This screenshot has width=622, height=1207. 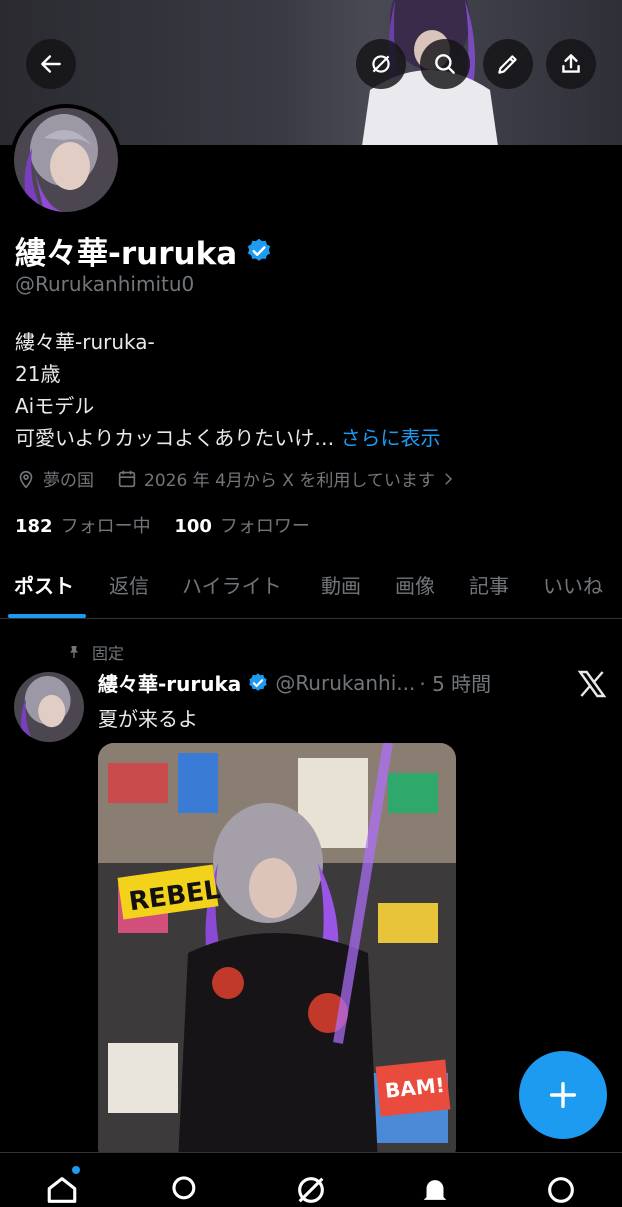 I want to click on post-header: 縷々華-ruruka @Rurukanhi... · 5 時間, so click(x=294, y=682).